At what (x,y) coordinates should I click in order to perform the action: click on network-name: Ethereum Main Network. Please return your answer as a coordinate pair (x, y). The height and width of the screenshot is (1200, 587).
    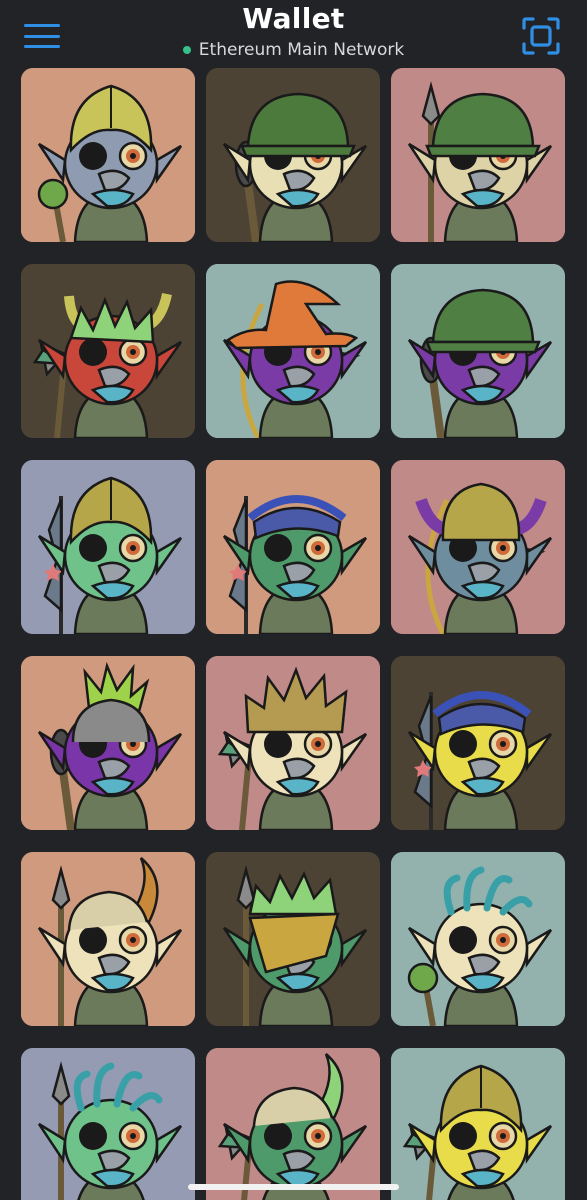
    Looking at the image, I should click on (301, 50).